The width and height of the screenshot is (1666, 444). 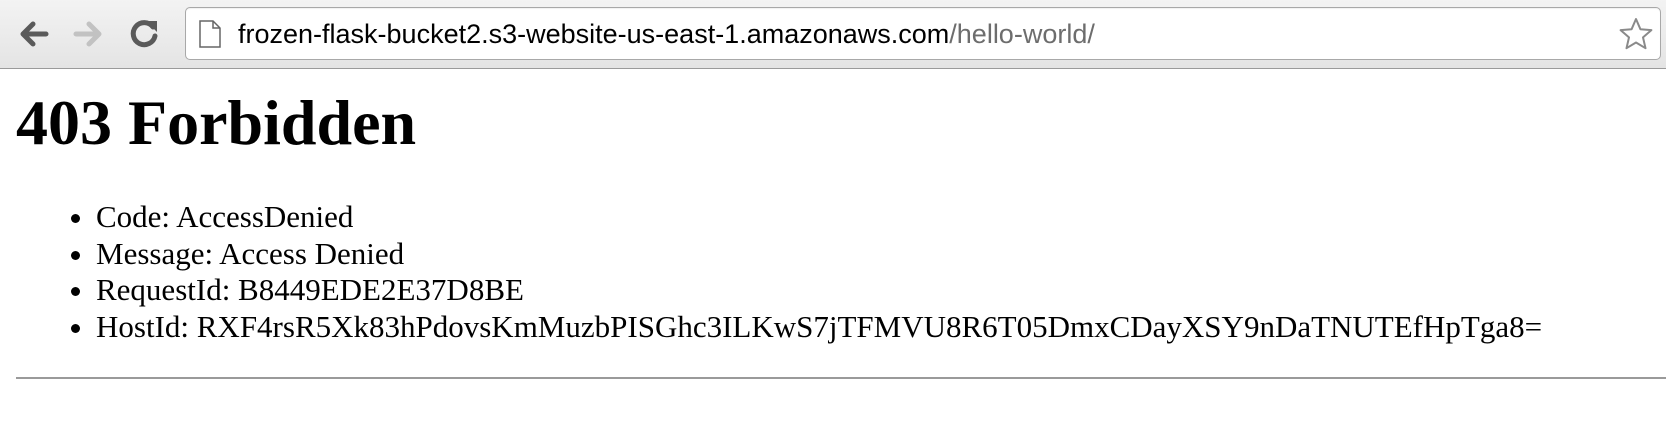 I want to click on forward-button, so click(x=88, y=34).